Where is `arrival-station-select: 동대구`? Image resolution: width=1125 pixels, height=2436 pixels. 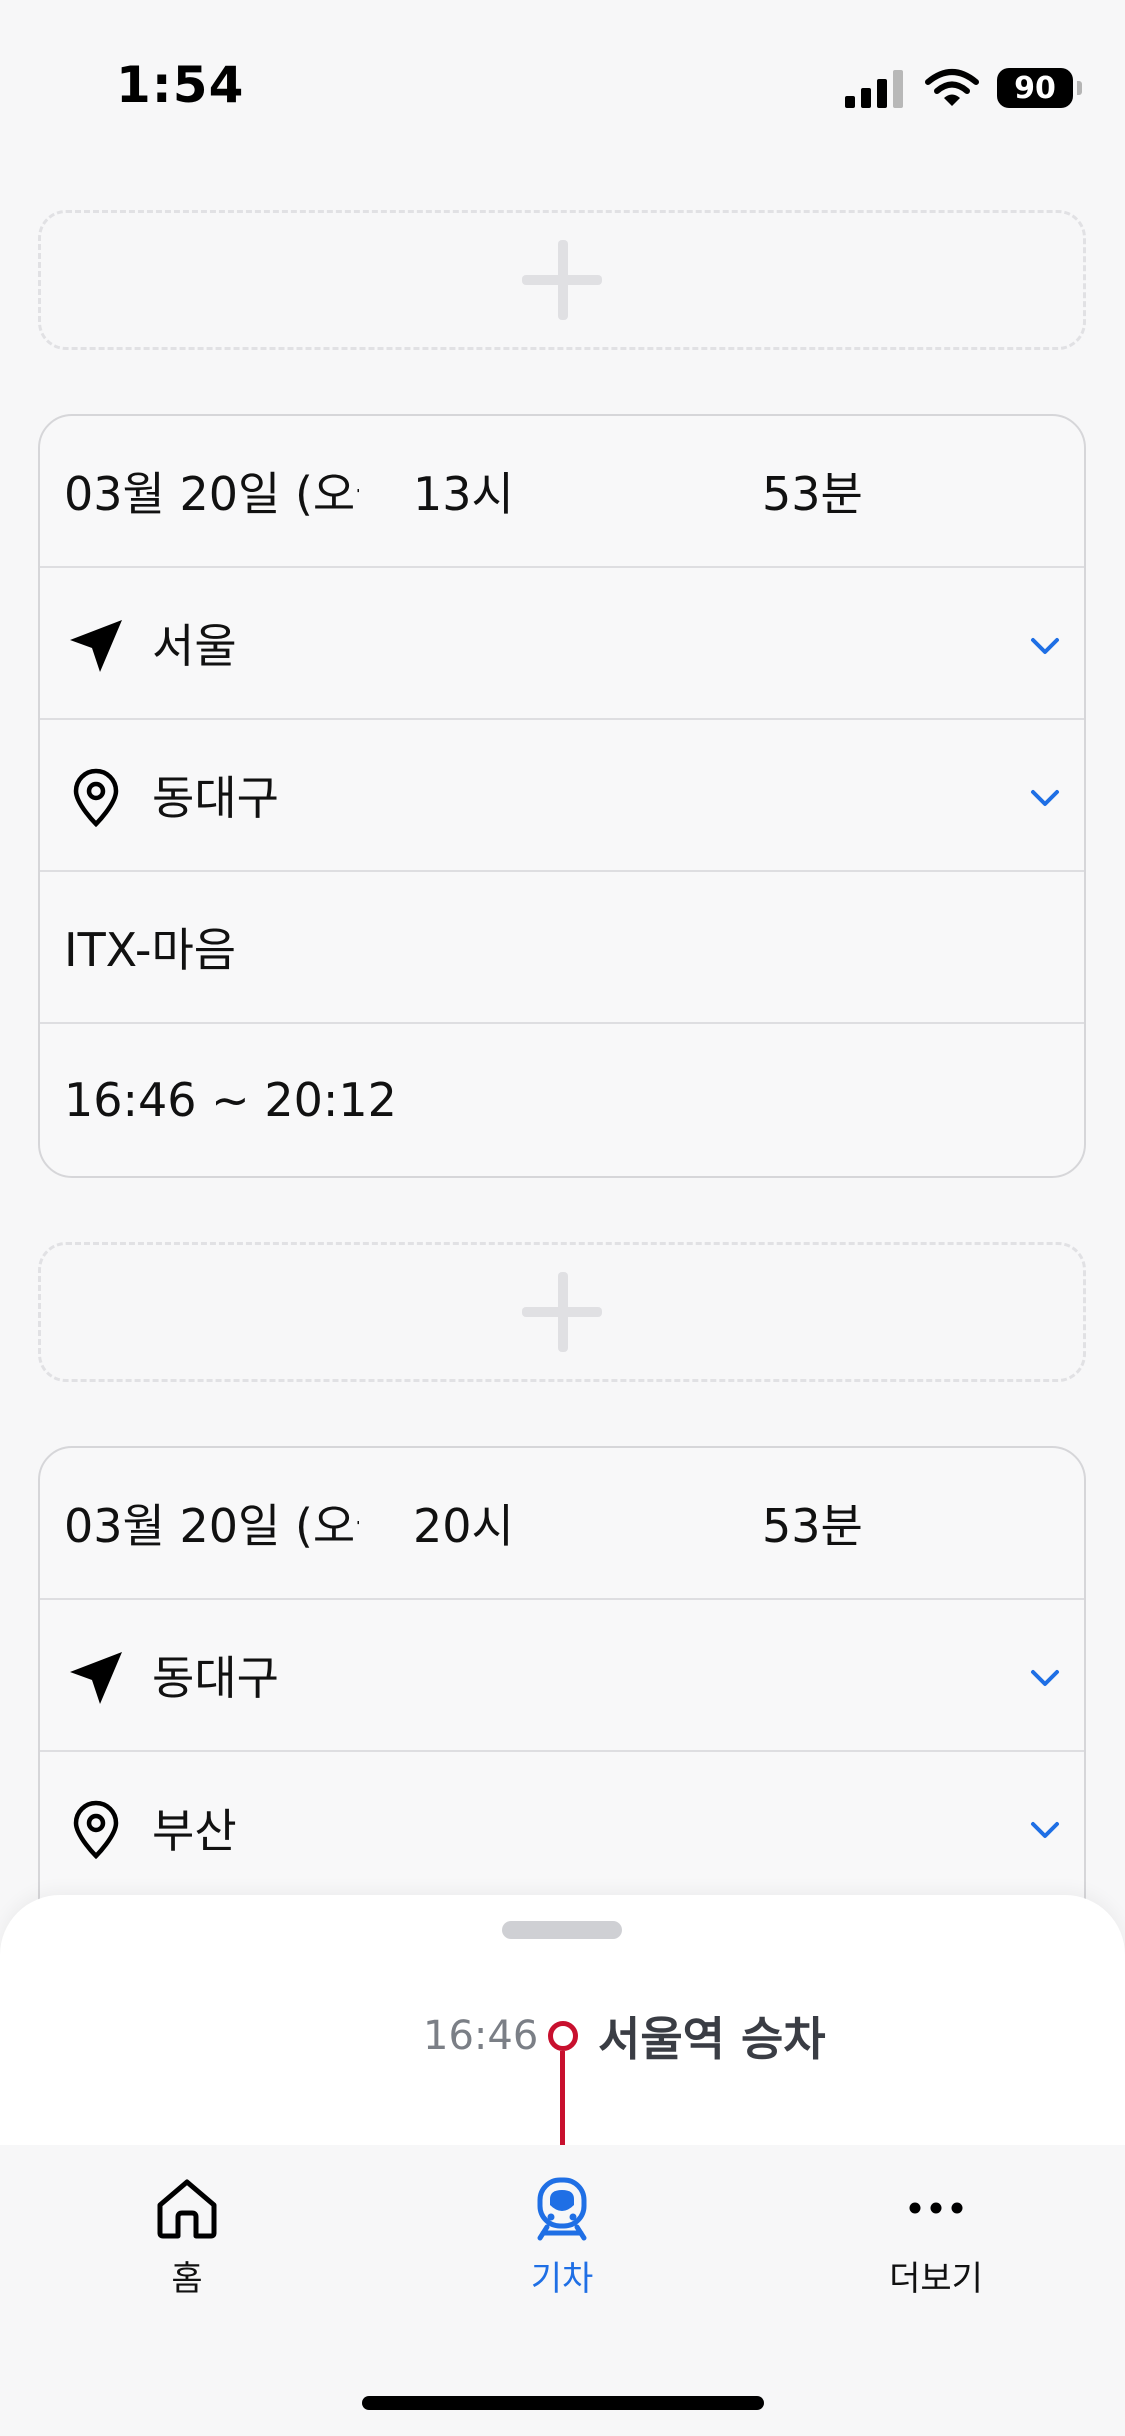 arrival-station-select: 동대구 is located at coordinates (562, 796).